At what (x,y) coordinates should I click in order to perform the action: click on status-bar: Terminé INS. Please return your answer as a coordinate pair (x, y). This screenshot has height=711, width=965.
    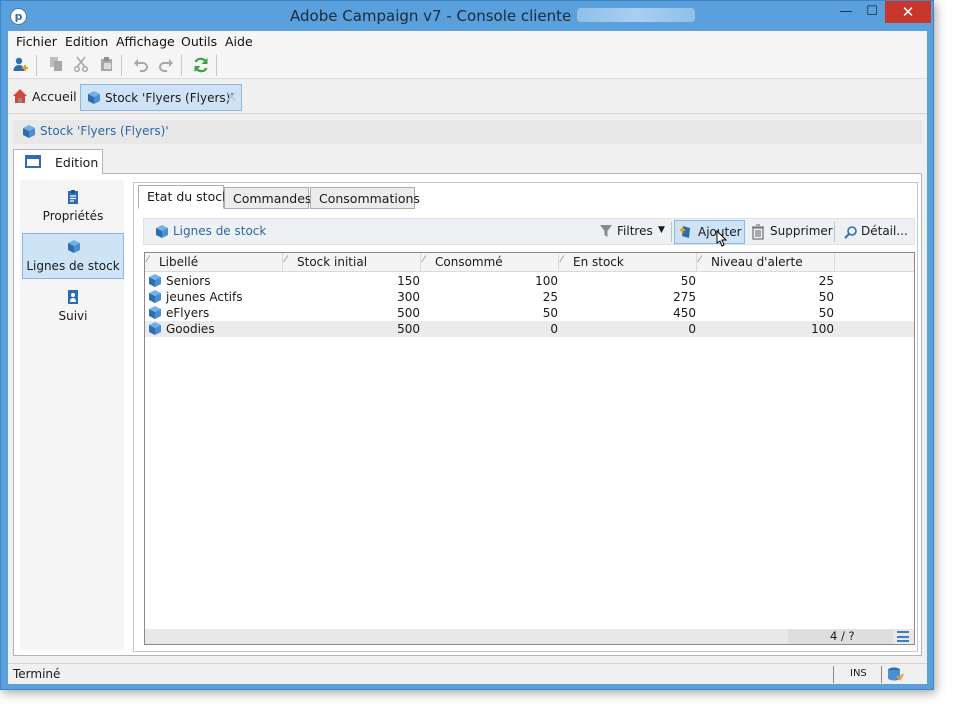
    Looking at the image, I should click on (467, 673).